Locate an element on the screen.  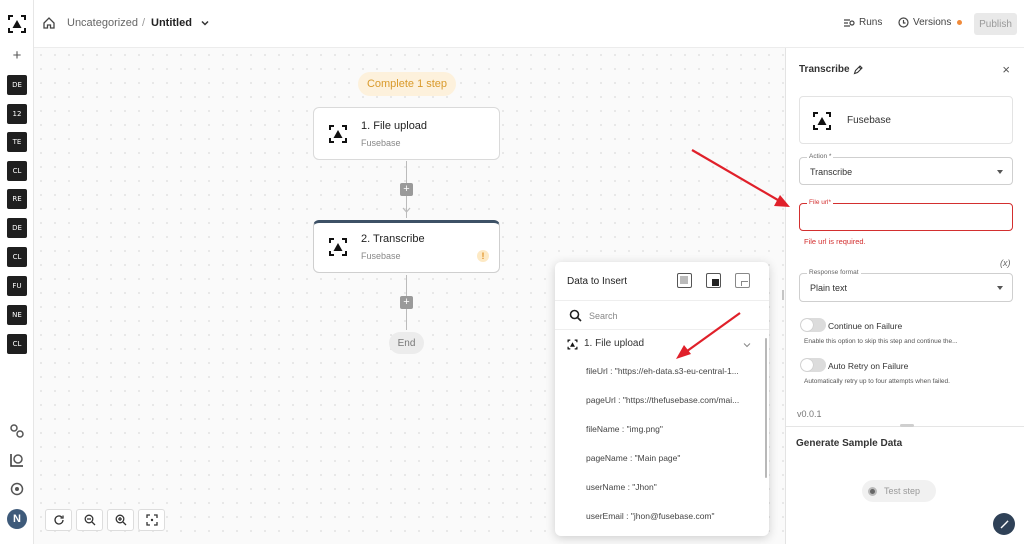
fit-view-button is located at coordinates (151, 520).